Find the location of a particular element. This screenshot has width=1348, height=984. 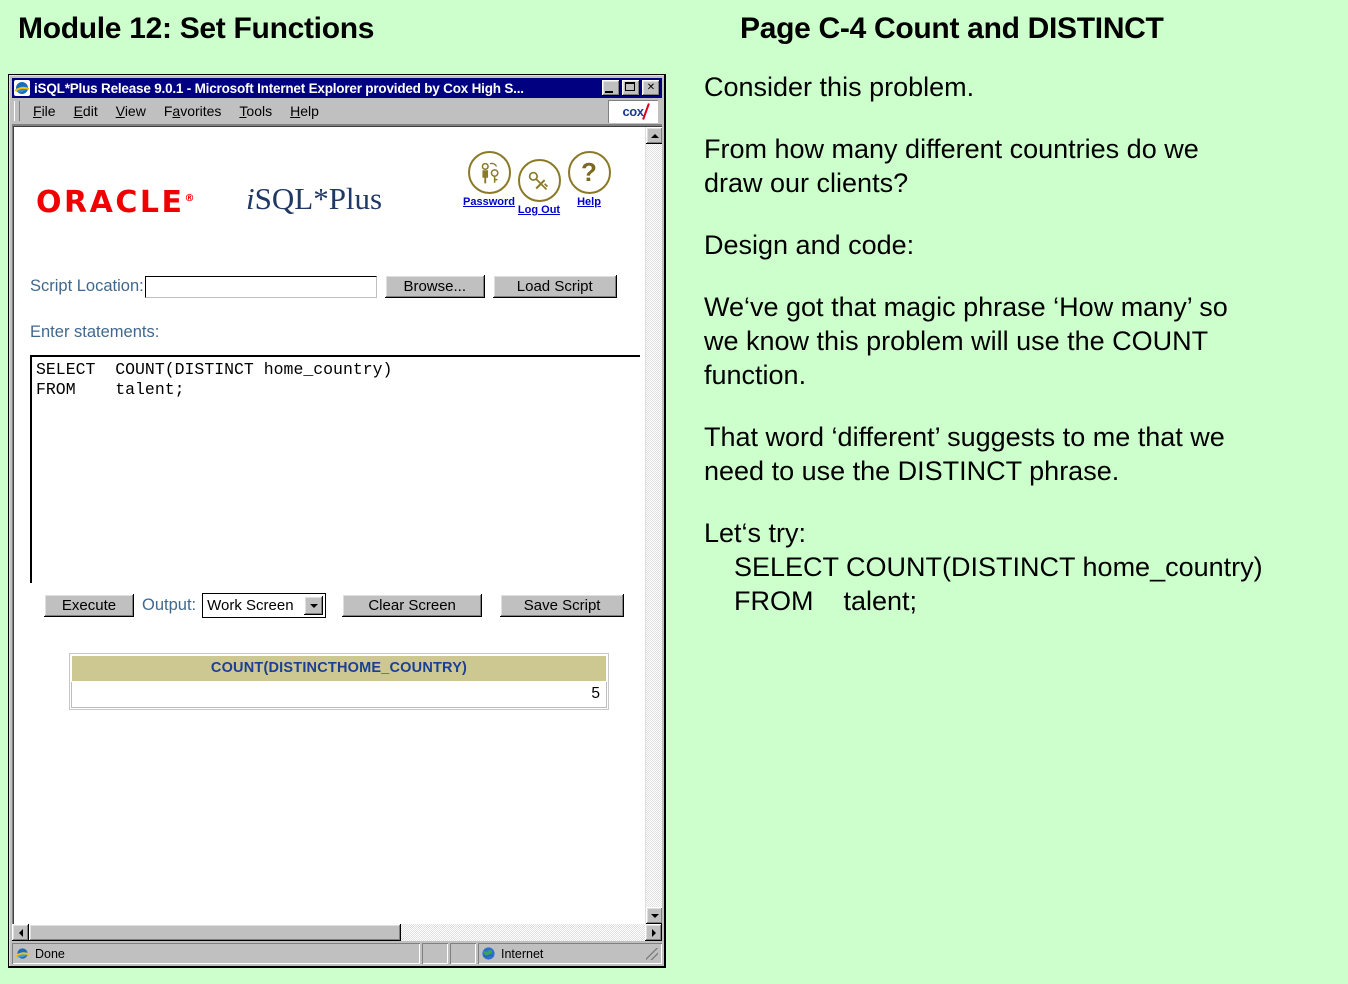

output-select: Work Screen is located at coordinates (264, 605).